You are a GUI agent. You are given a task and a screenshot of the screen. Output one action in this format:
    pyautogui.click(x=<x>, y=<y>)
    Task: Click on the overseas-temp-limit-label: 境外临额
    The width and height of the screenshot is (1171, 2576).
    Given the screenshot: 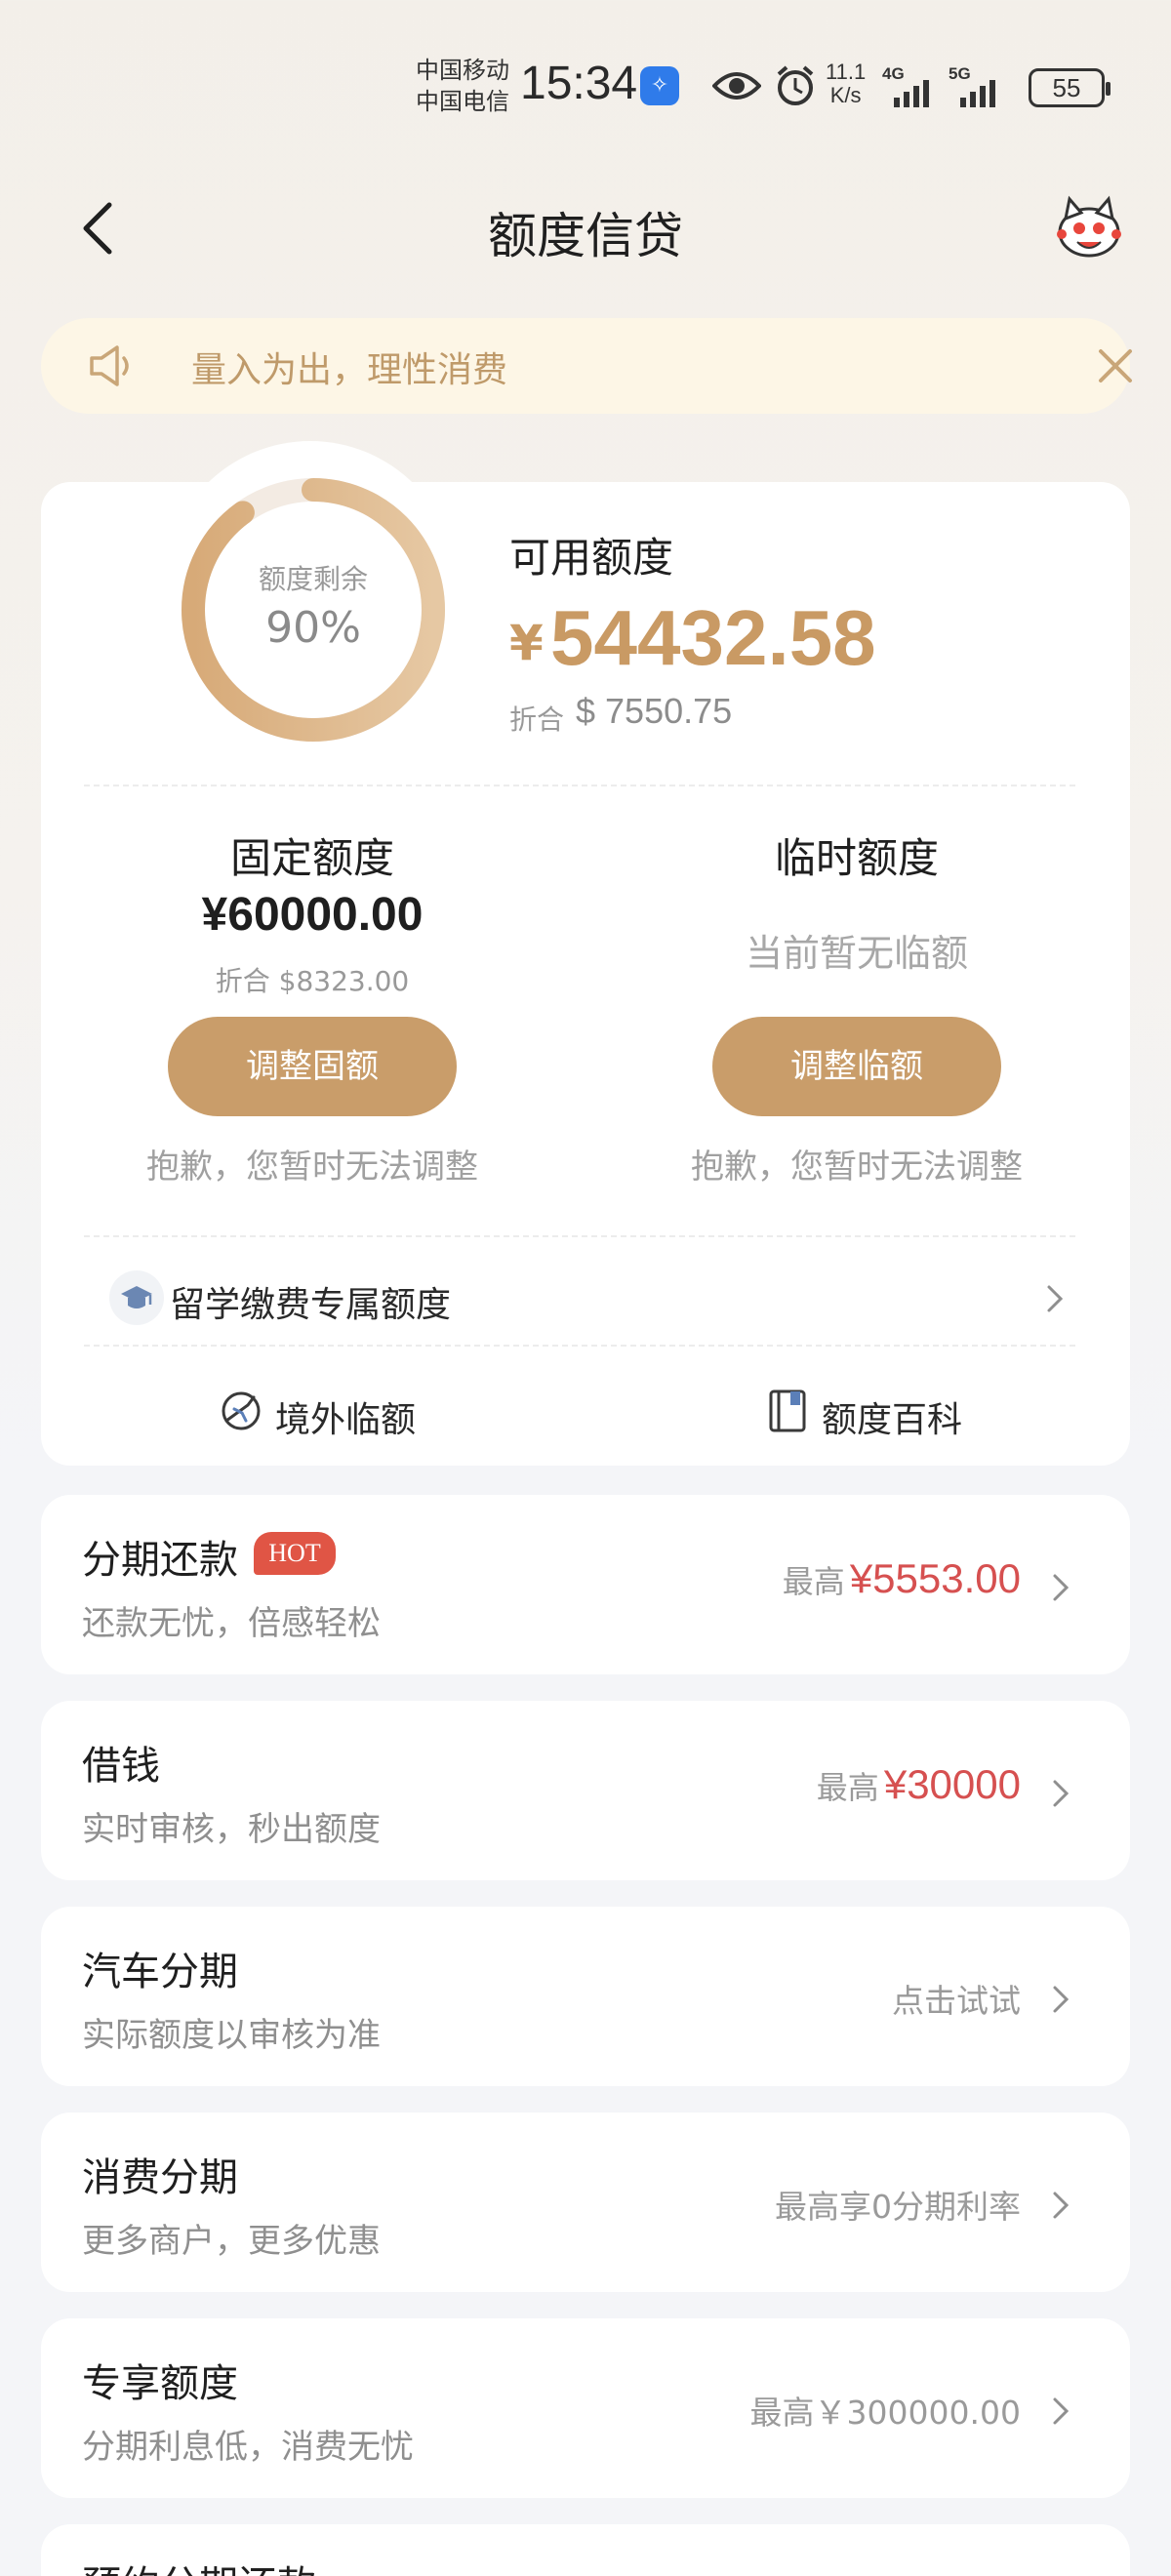 What is the action you would take?
    pyautogui.click(x=346, y=1420)
    